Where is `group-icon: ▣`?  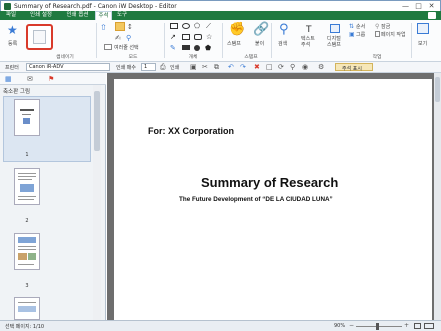 group-icon: ▣ is located at coordinates (352, 34).